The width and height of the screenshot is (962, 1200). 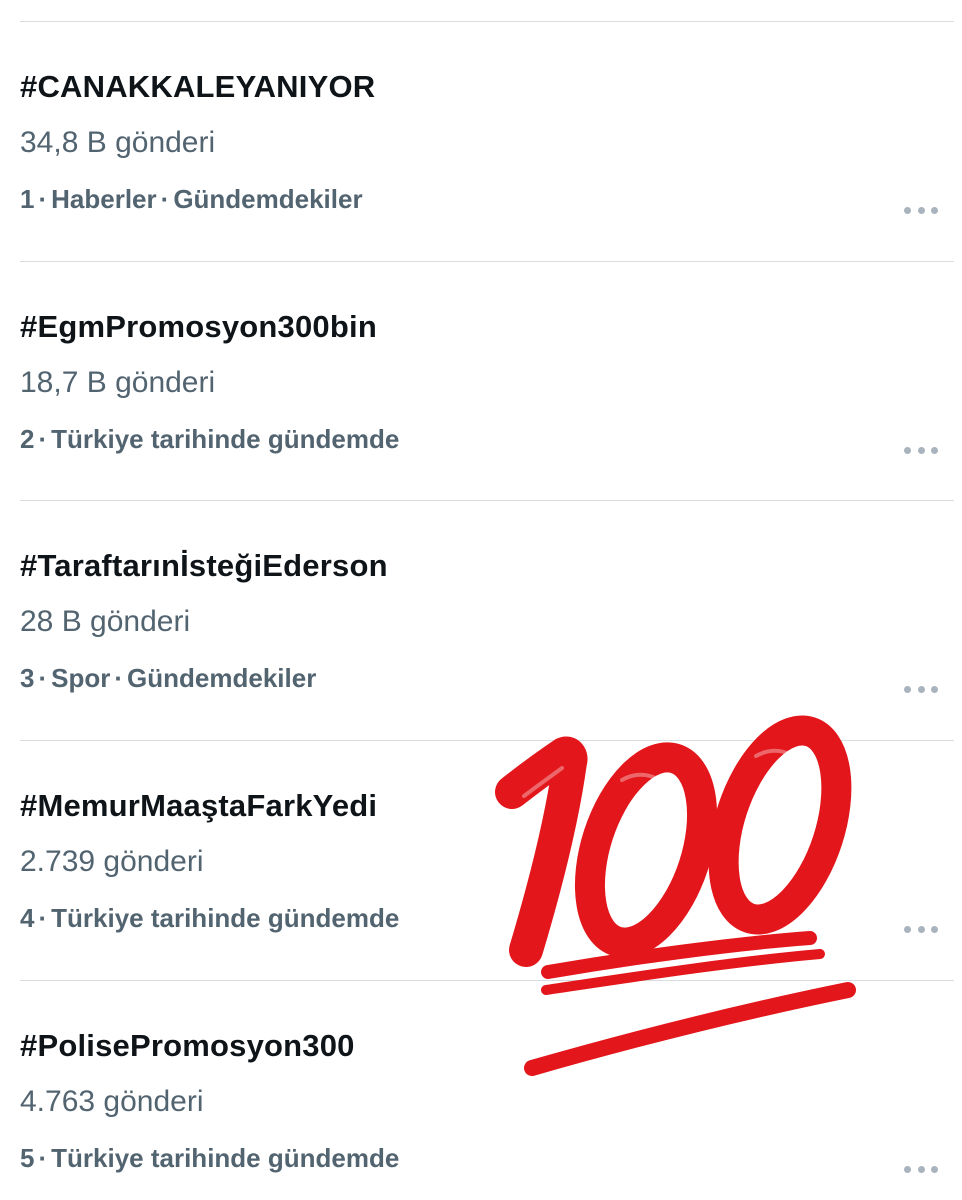 I want to click on trend-context: 3 · Spor · Gündemdekiler, so click(x=168, y=678).